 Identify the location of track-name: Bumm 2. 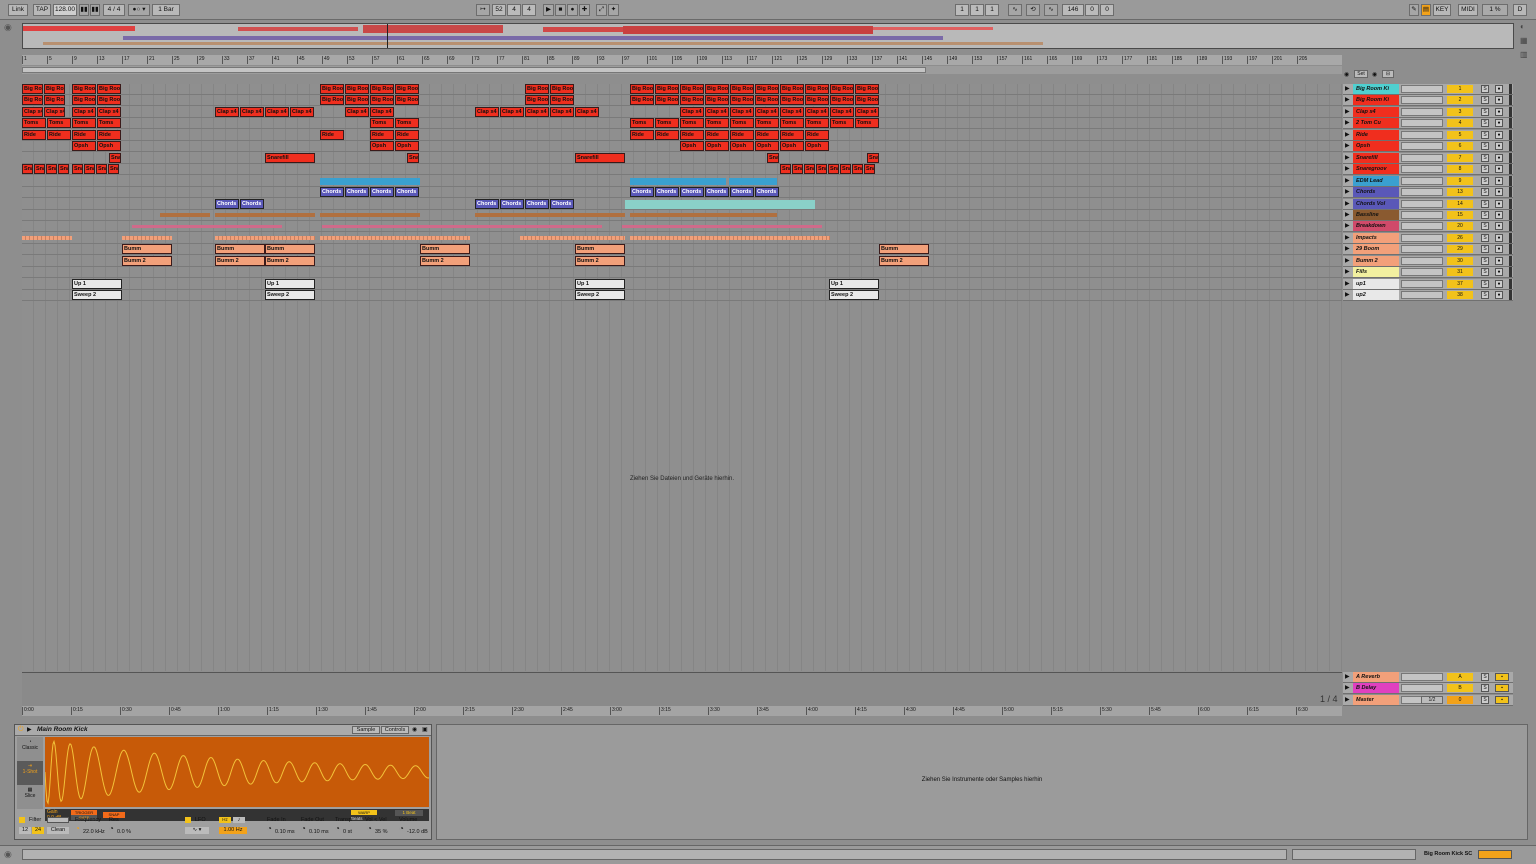
(1376, 260).